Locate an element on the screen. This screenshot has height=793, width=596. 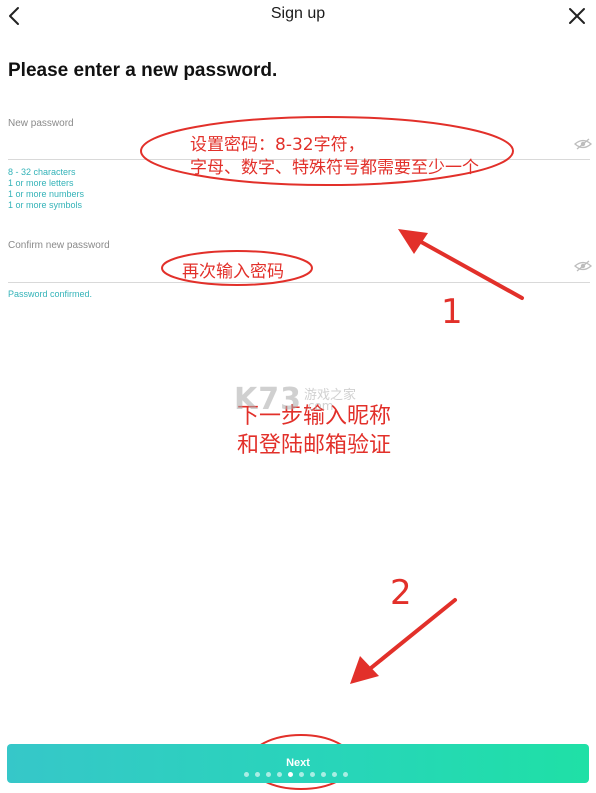
step-1-label: 1 is located at coordinates (452, 312).